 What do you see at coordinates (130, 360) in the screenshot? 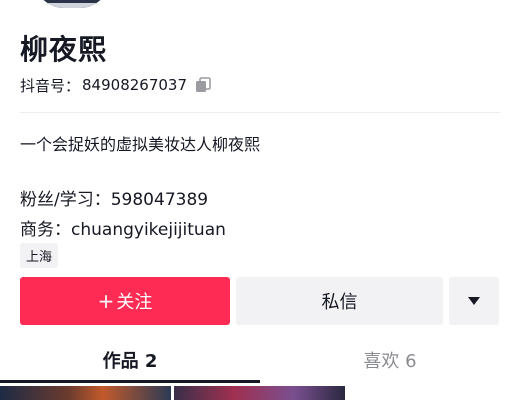
I see `tab-works: 作品 2` at bounding box center [130, 360].